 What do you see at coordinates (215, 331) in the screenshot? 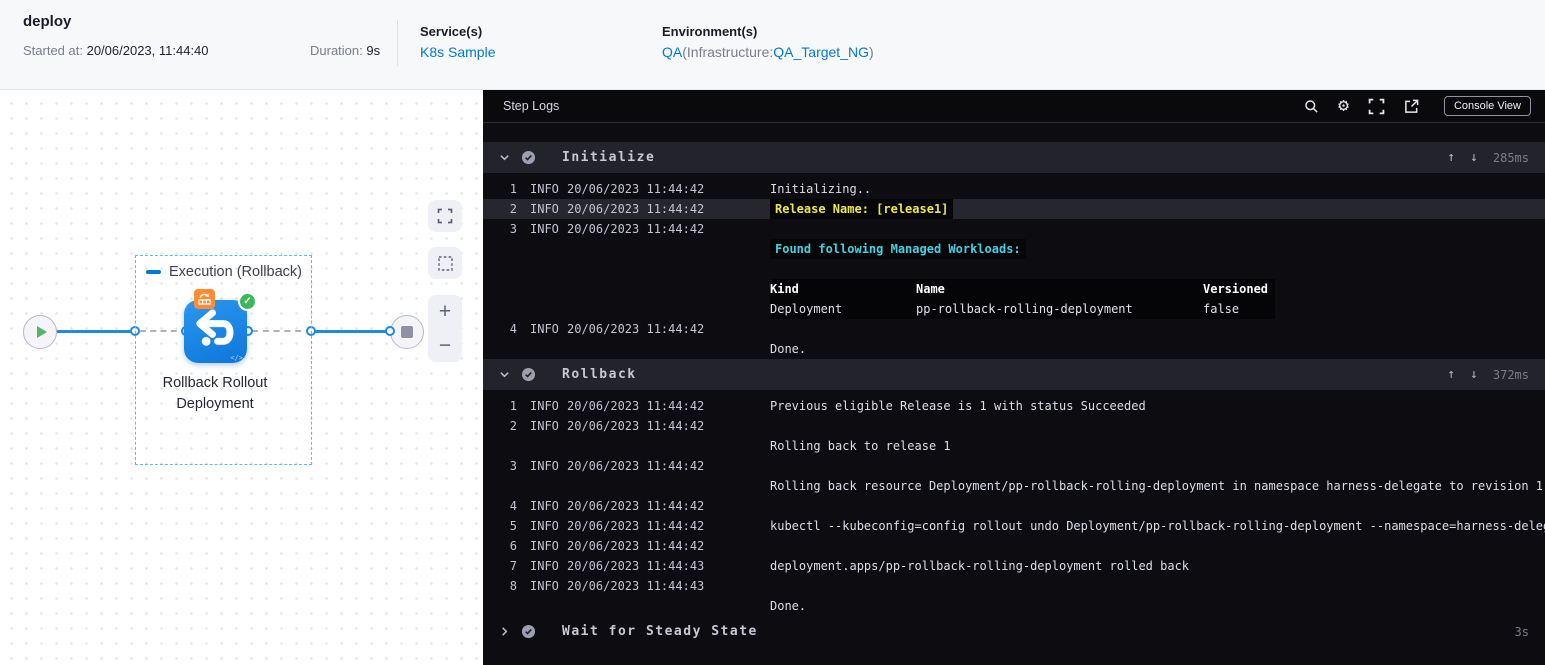
I see `rollback-step-node: </>` at bounding box center [215, 331].